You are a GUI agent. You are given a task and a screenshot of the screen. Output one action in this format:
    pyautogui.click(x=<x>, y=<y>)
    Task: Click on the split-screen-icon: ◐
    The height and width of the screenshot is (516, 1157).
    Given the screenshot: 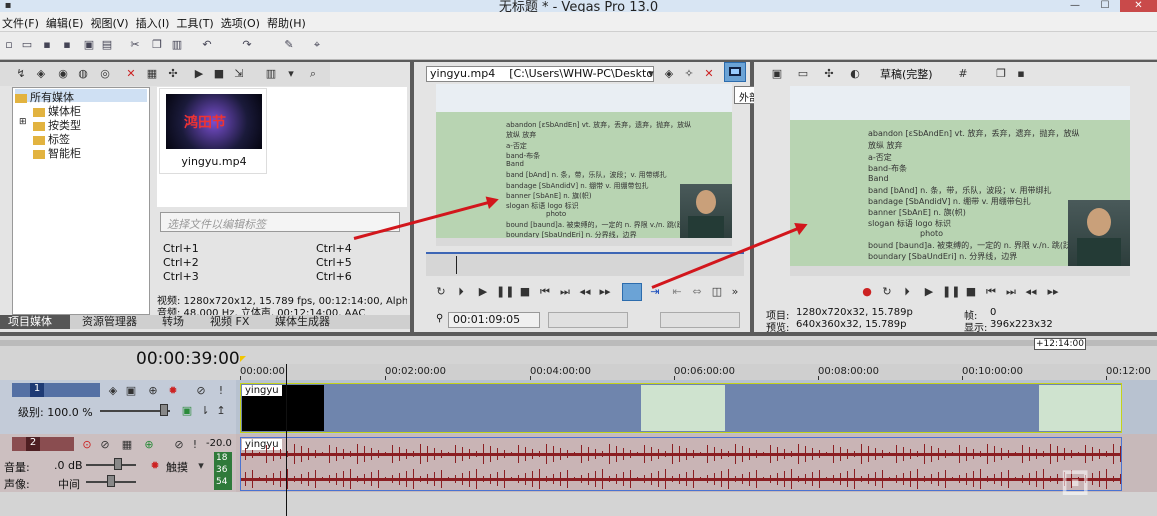 What is the action you would take?
    pyautogui.click(x=855, y=74)
    